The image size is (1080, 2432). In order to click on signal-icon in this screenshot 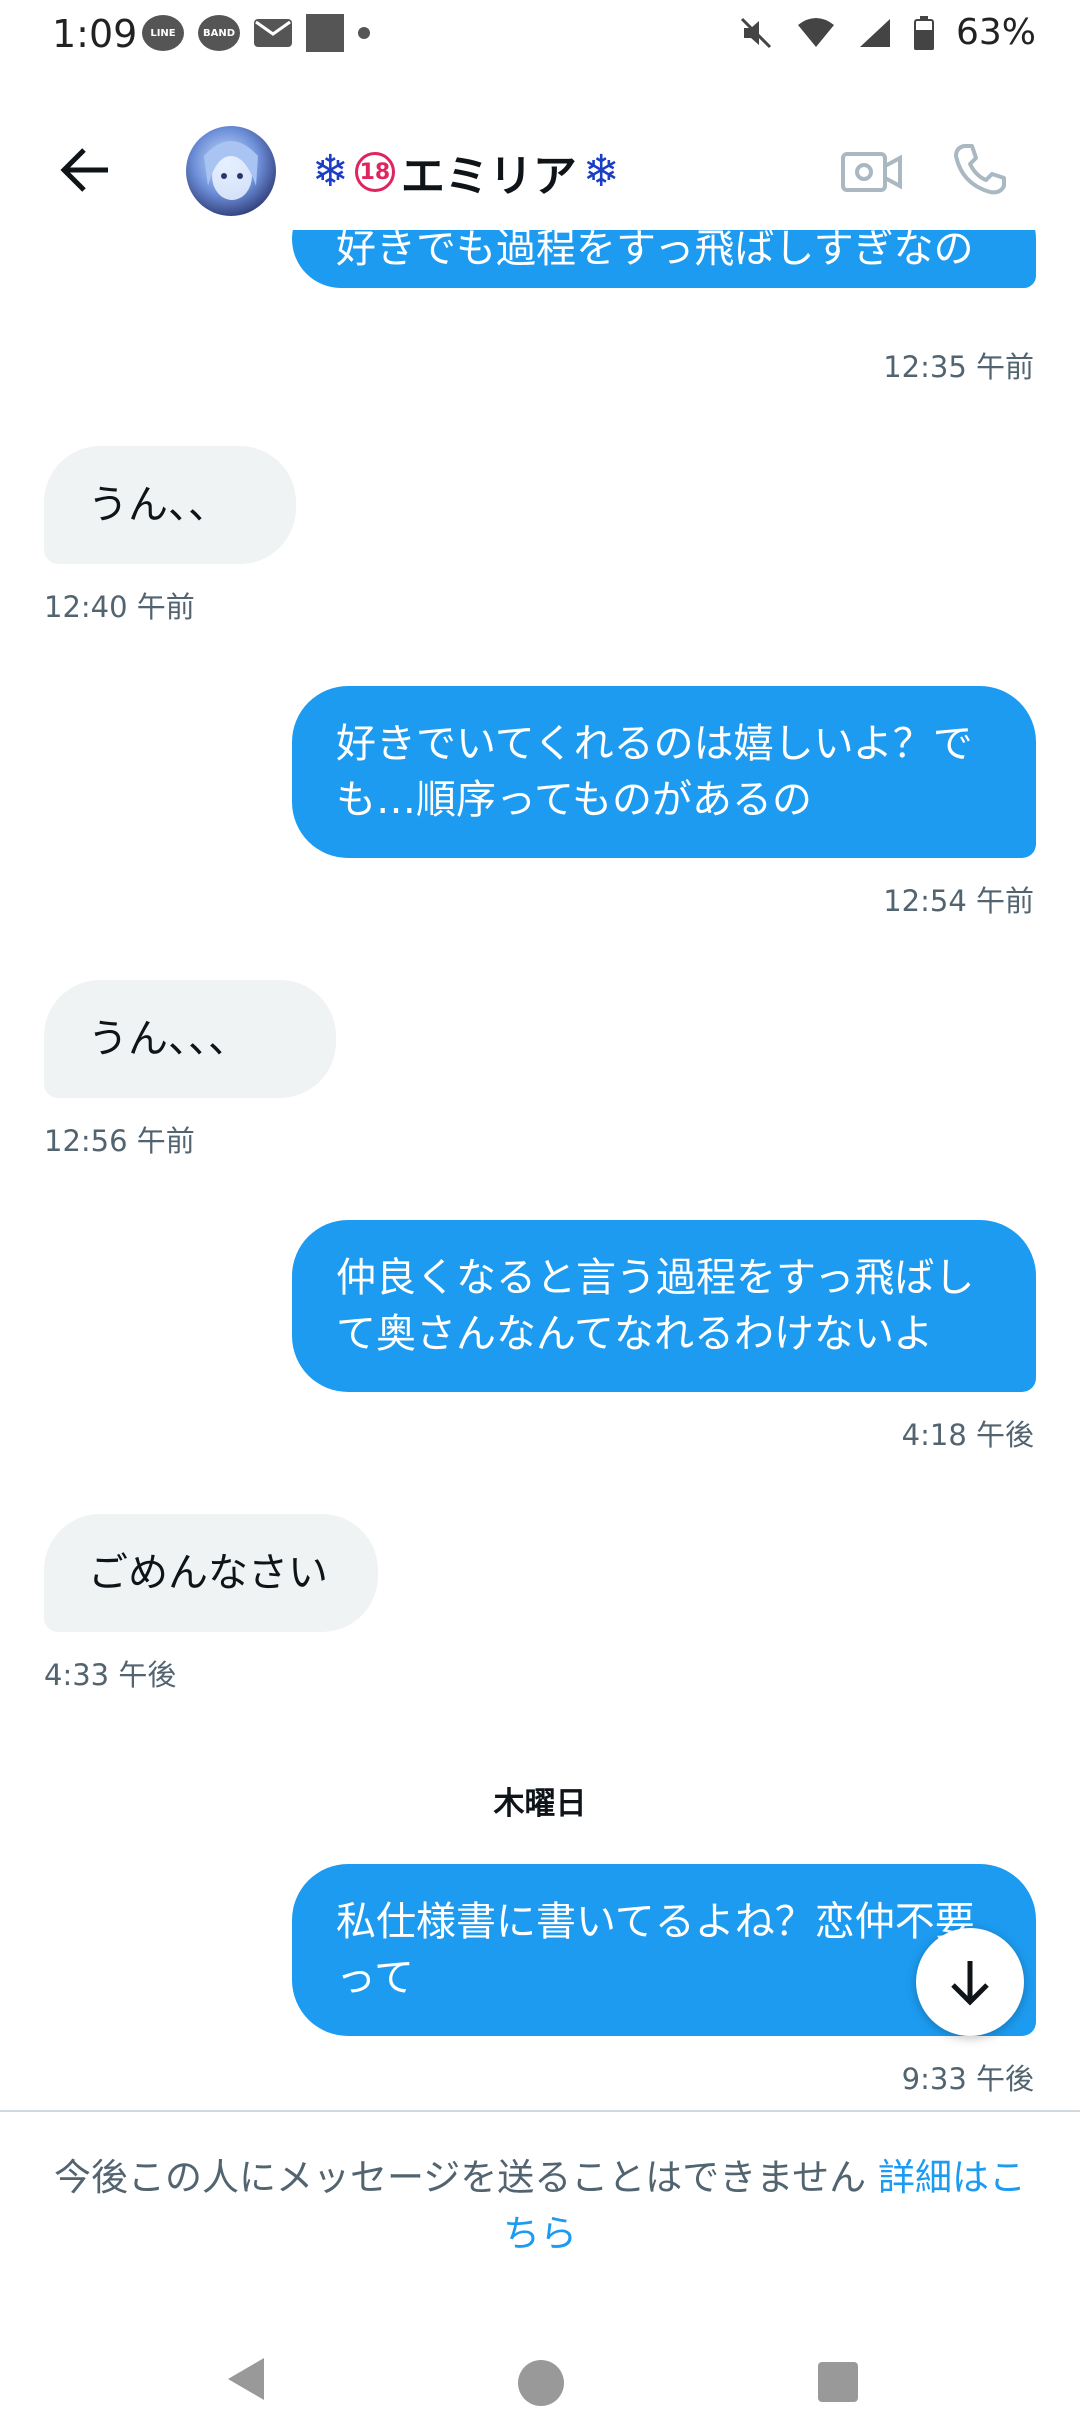, I will do `click(874, 32)`.